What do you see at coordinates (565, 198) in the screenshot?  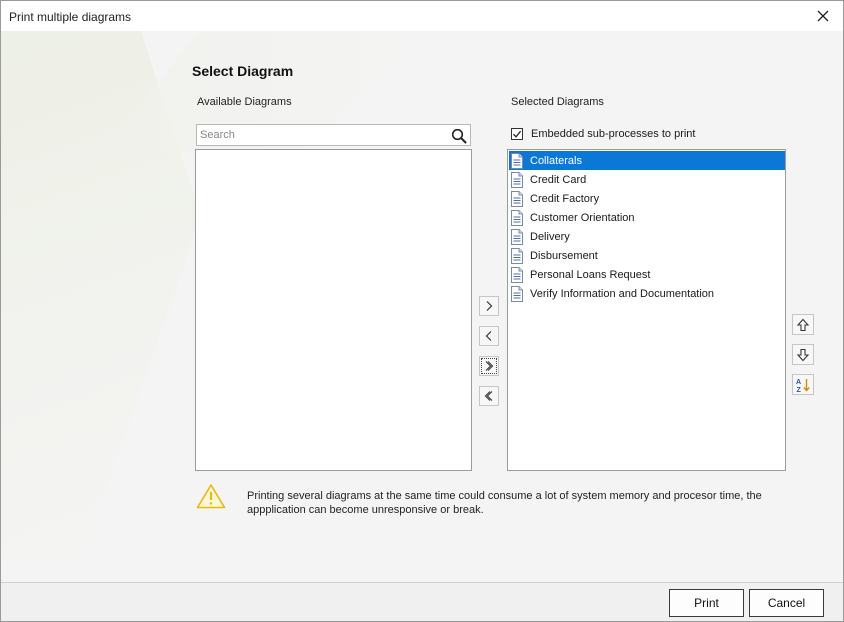 I see `list-item-label: Credit Factory` at bounding box center [565, 198].